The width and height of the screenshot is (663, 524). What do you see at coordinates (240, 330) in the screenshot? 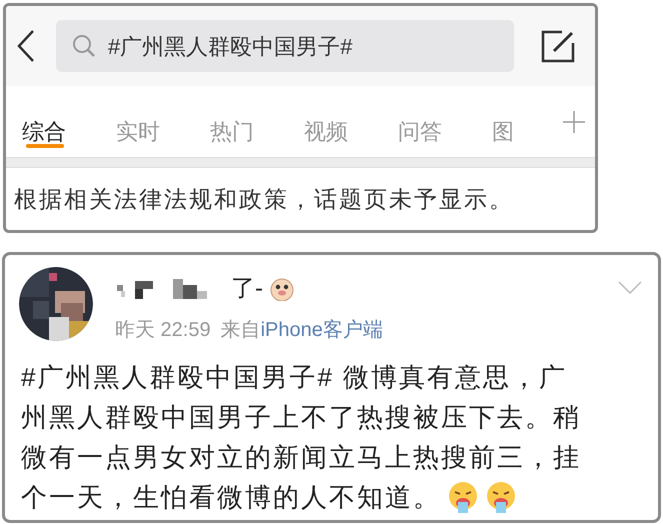
I see `source-label: 来自` at bounding box center [240, 330].